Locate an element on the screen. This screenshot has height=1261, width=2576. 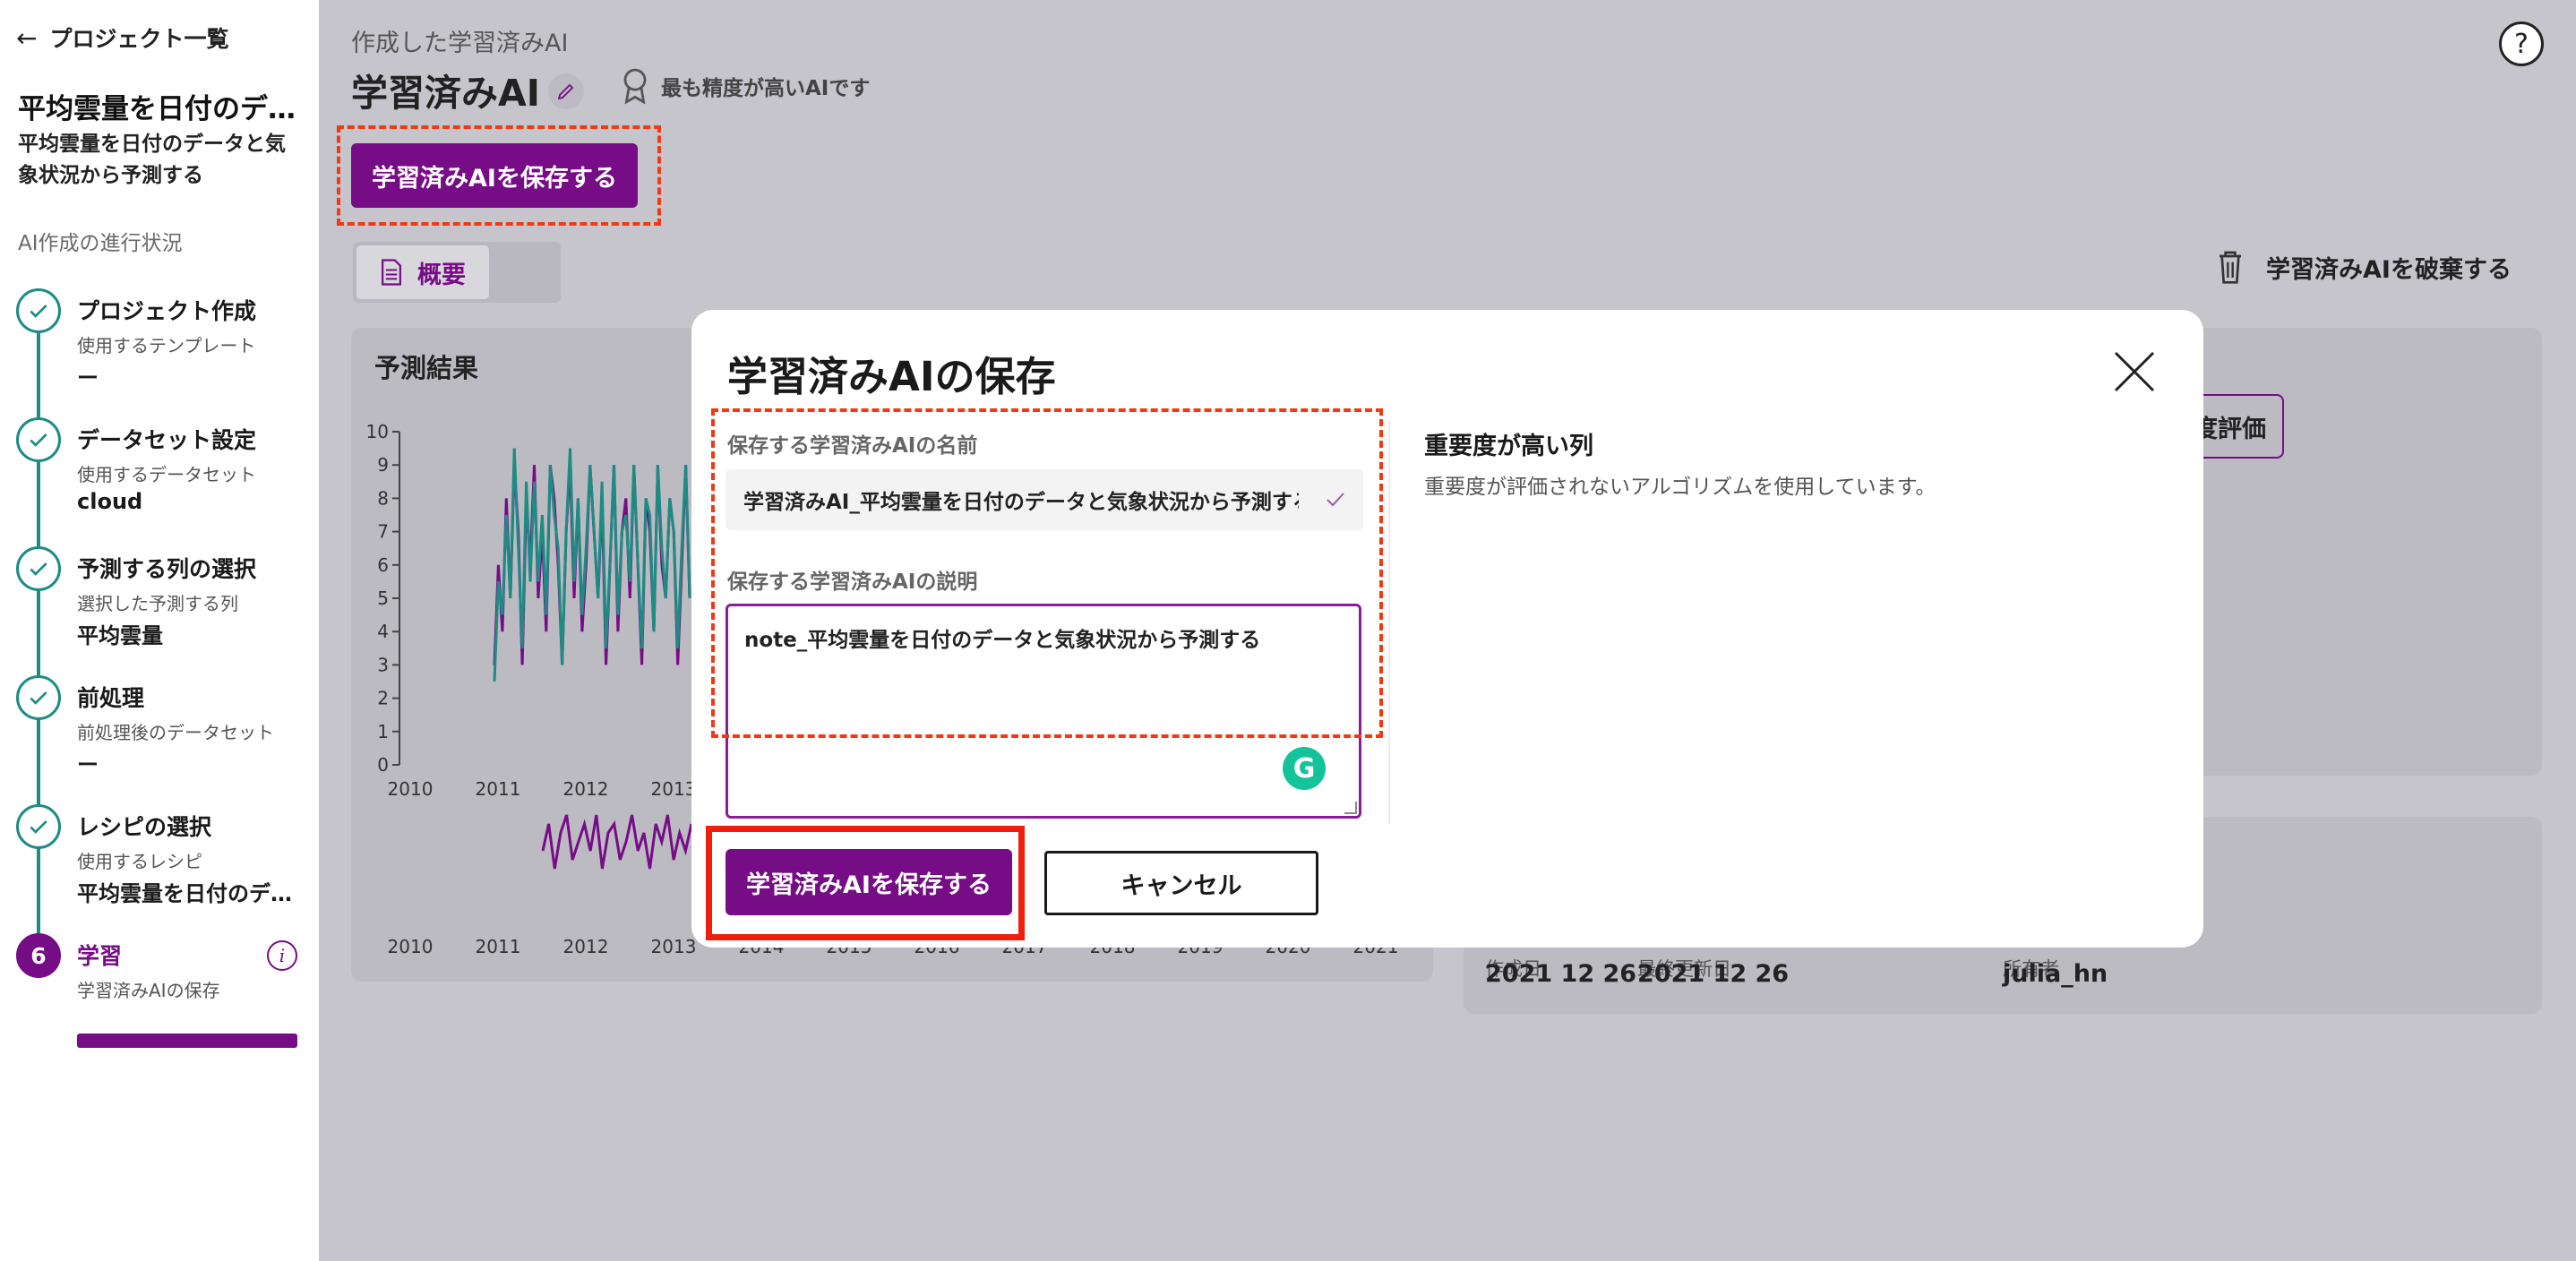
edit-title-button is located at coordinates (566, 91).